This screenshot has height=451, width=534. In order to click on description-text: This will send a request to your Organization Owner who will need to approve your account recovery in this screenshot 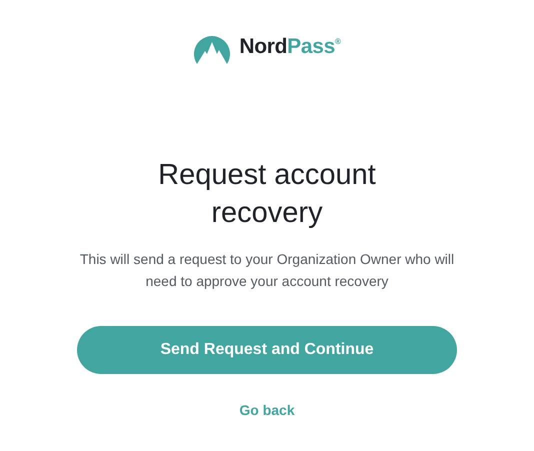, I will do `click(267, 270)`.